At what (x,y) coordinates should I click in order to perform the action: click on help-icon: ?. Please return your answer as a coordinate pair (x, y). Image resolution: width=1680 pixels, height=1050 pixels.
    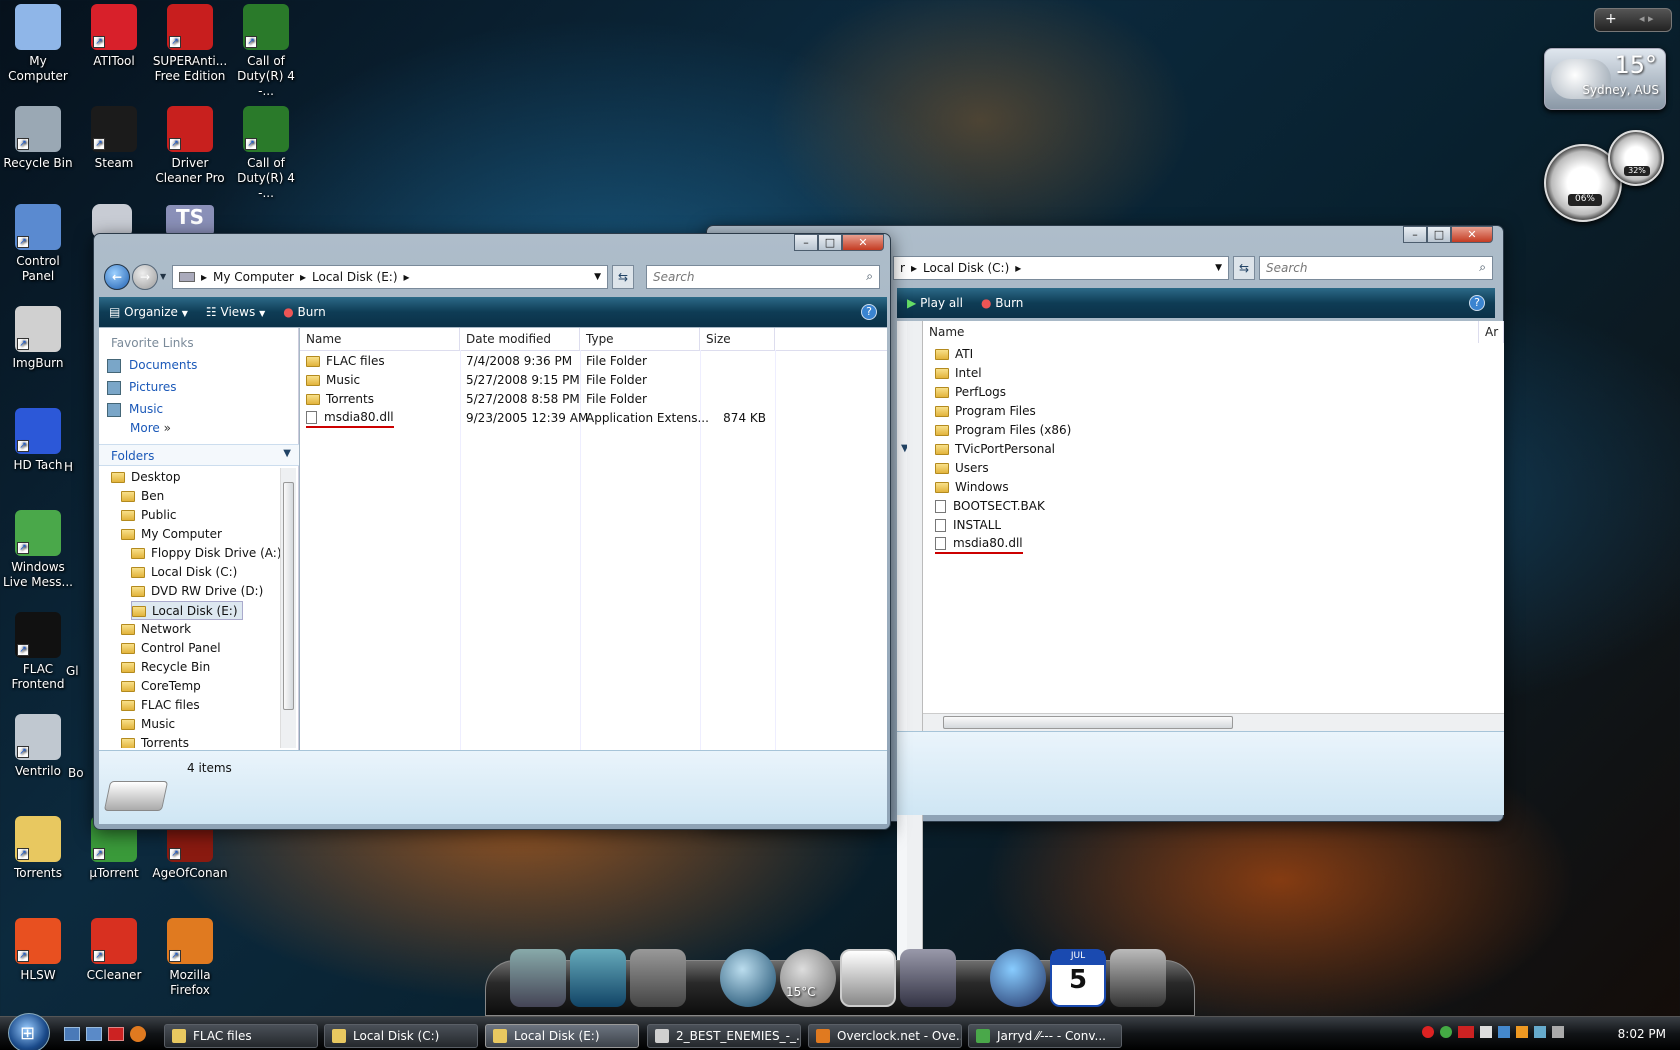
    Looking at the image, I should click on (869, 312).